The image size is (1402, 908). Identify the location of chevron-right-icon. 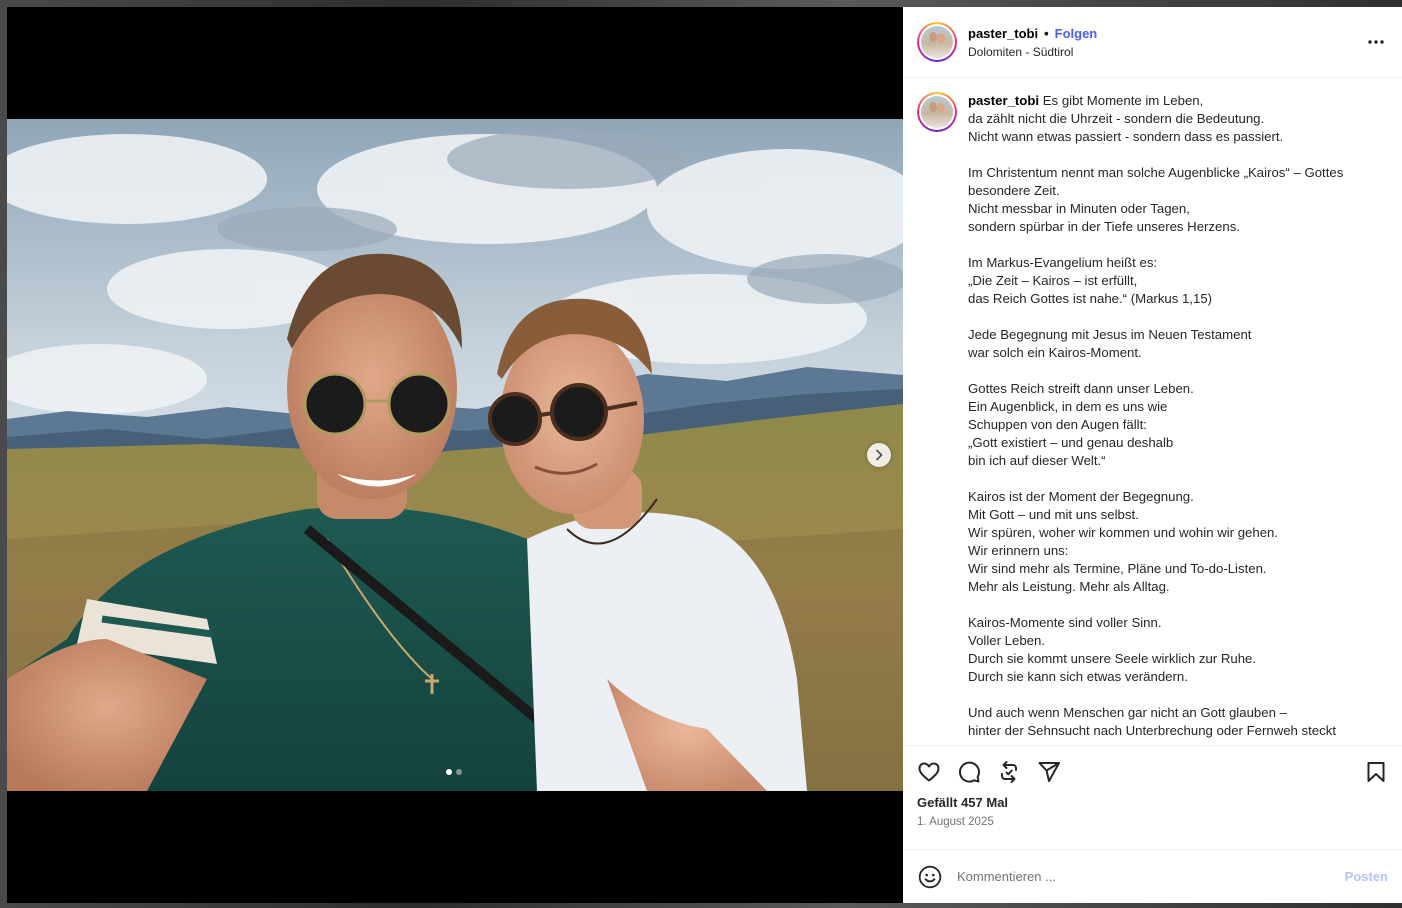
(879, 455).